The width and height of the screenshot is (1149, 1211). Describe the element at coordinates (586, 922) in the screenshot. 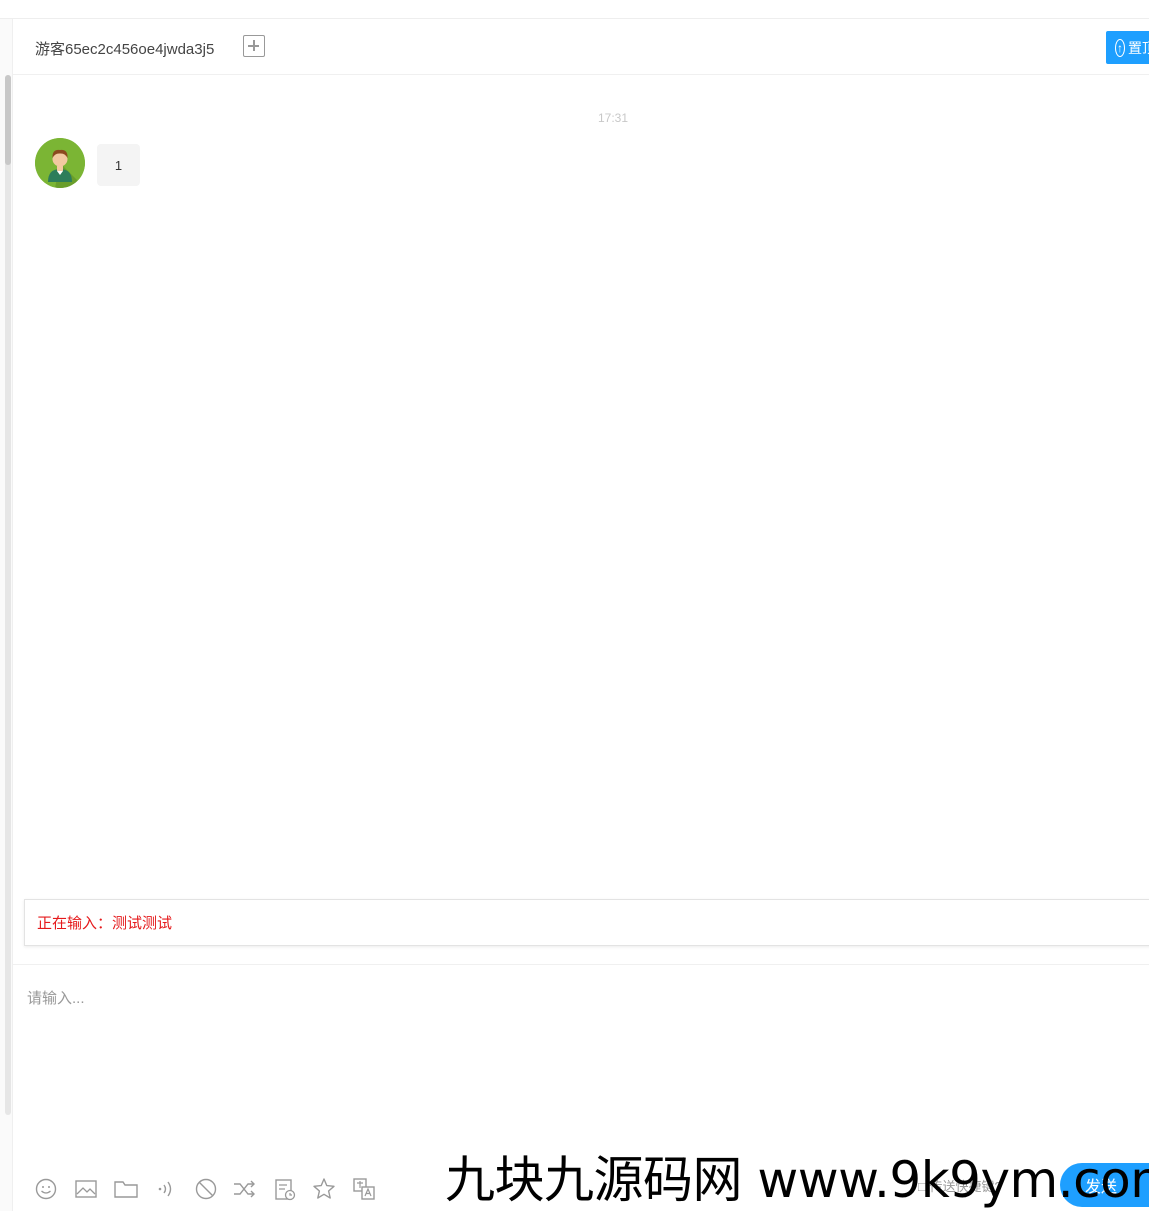

I see `typing-indicator: 正在输入：测试测试` at that location.